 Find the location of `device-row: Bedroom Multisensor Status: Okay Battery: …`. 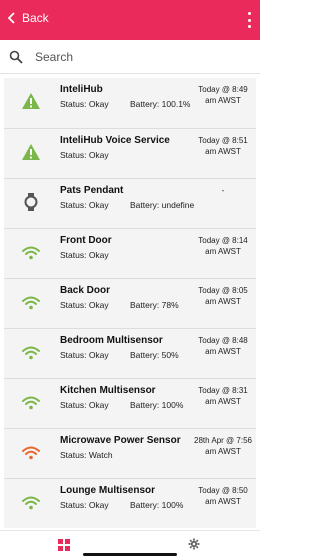

device-row: Bedroom Multisensor Status: Okay Battery: … is located at coordinates (130, 353).